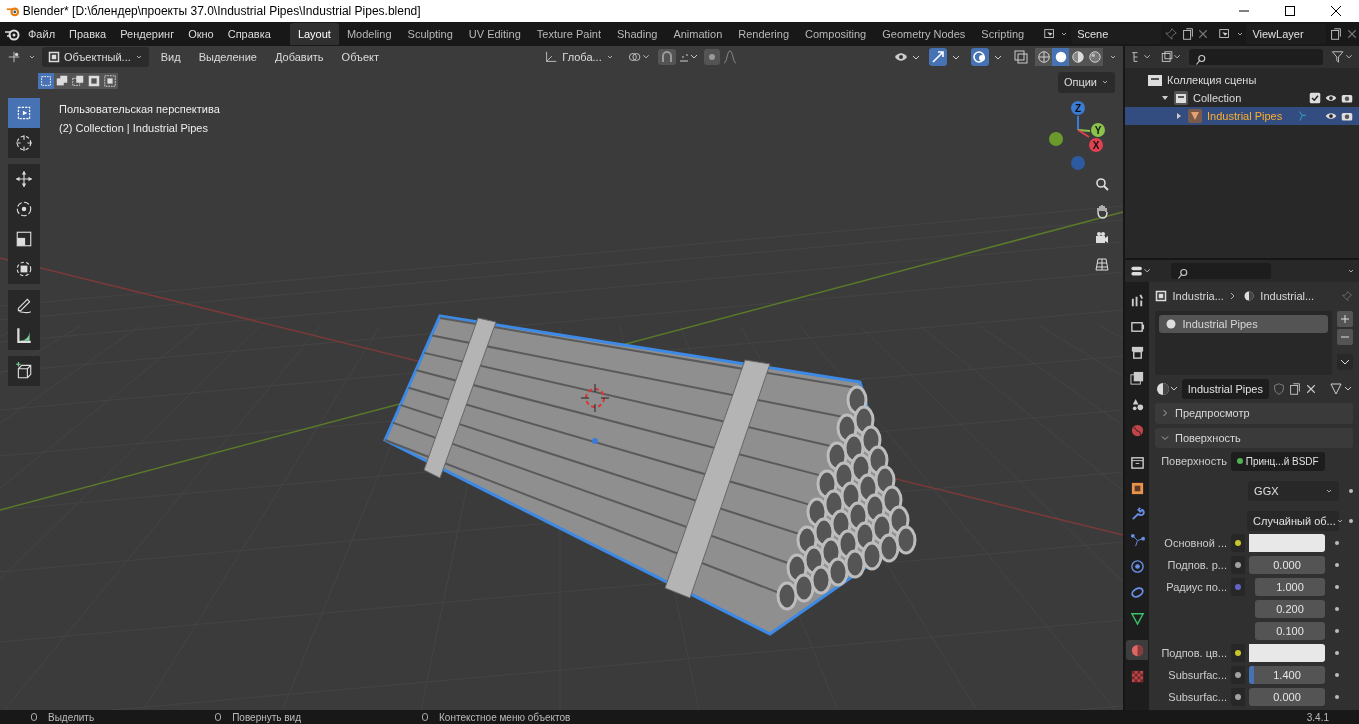  I want to click on material-slot: Industrial Pipes, so click(1243, 323).